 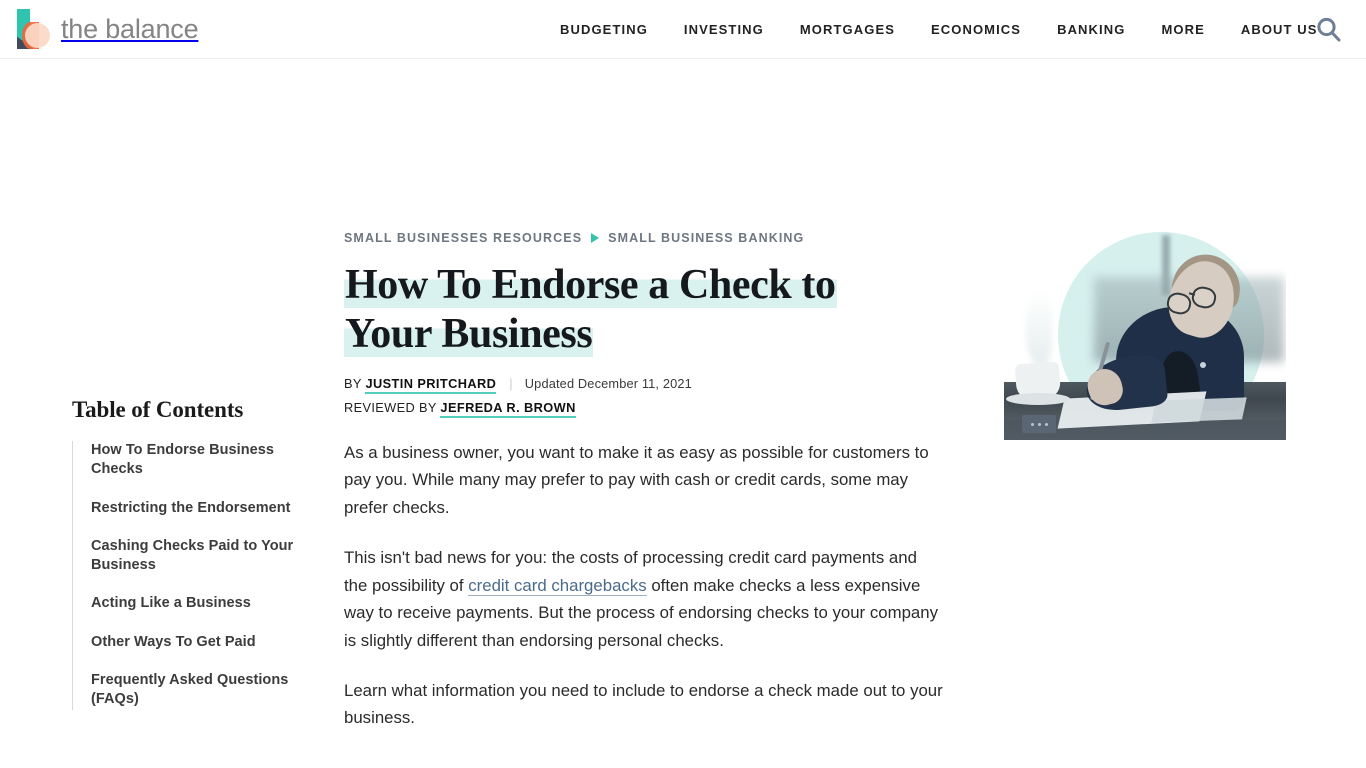 What do you see at coordinates (976, 29) in the screenshot?
I see `nav-item-economics: ECONOMICS` at bounding box center [976, 29].